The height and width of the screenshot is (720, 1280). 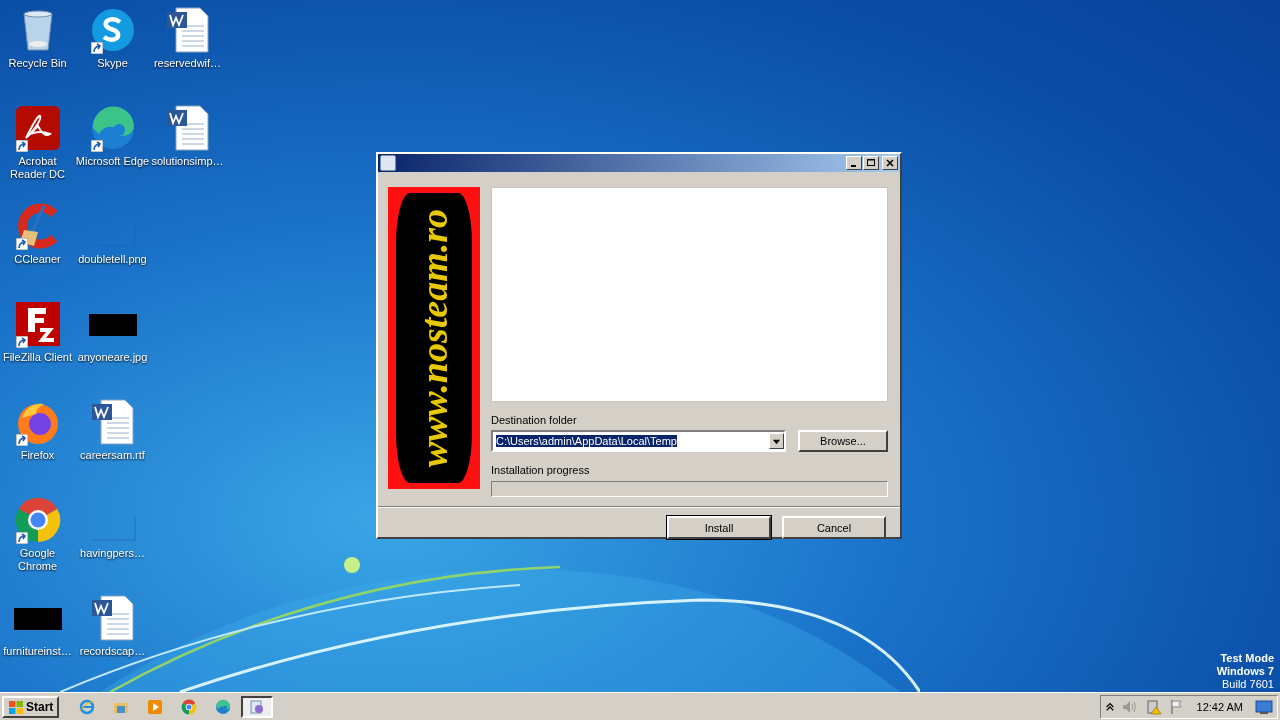 What do you see at coordinates (37, 455) in the screenshot?
I see `icon-label: Firefox` at bounding box center [37, 455].